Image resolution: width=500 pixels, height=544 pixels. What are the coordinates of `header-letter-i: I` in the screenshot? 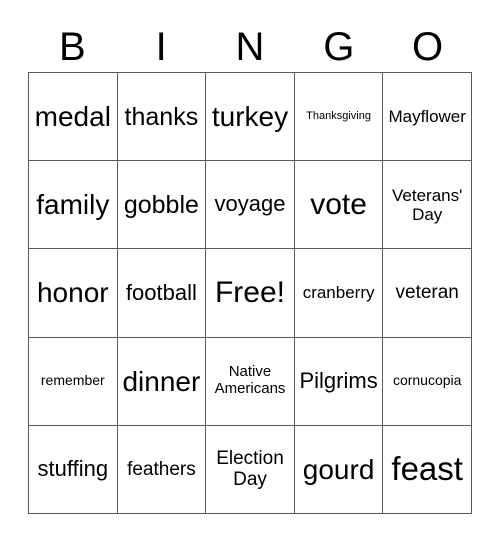 It's located at (161, 47).